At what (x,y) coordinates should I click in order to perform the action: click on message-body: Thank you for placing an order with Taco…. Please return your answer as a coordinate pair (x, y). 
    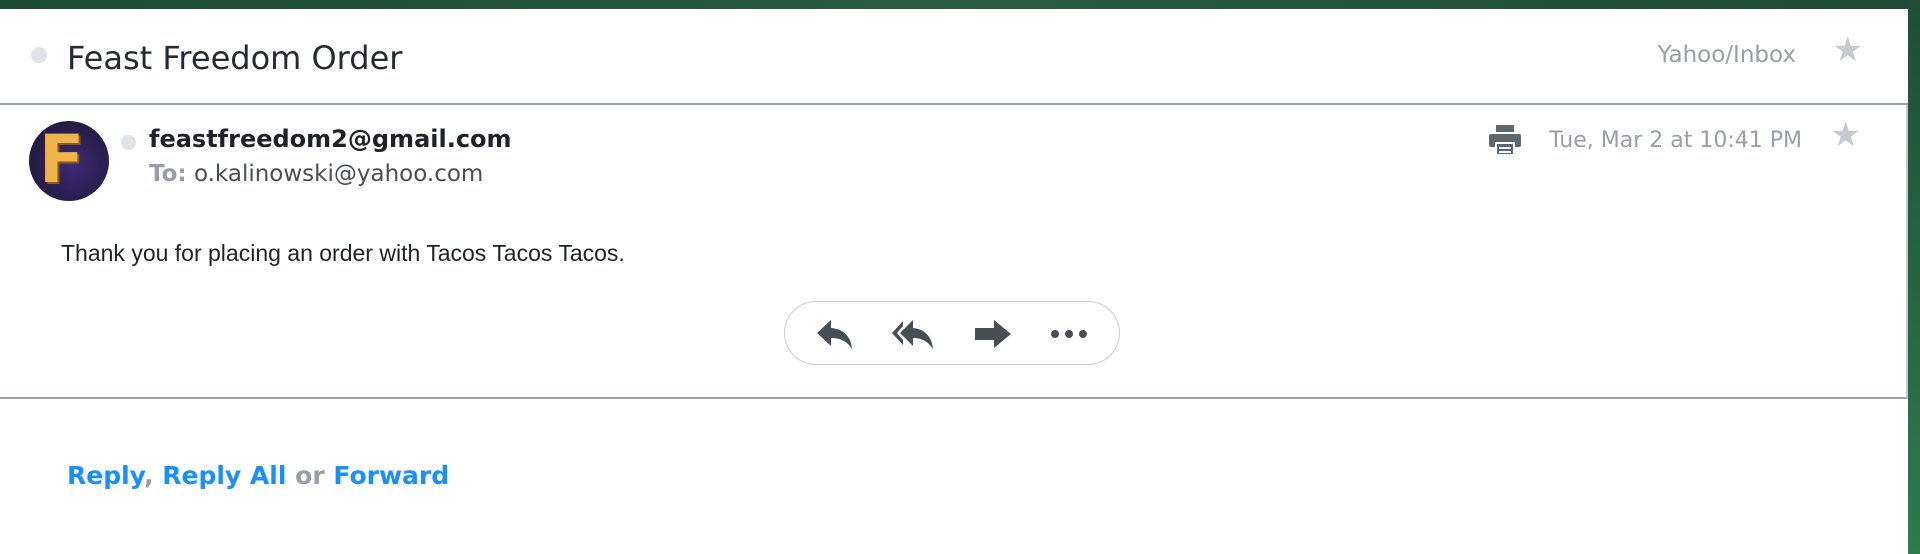
    Looking at the image, I should click on (343, 253).